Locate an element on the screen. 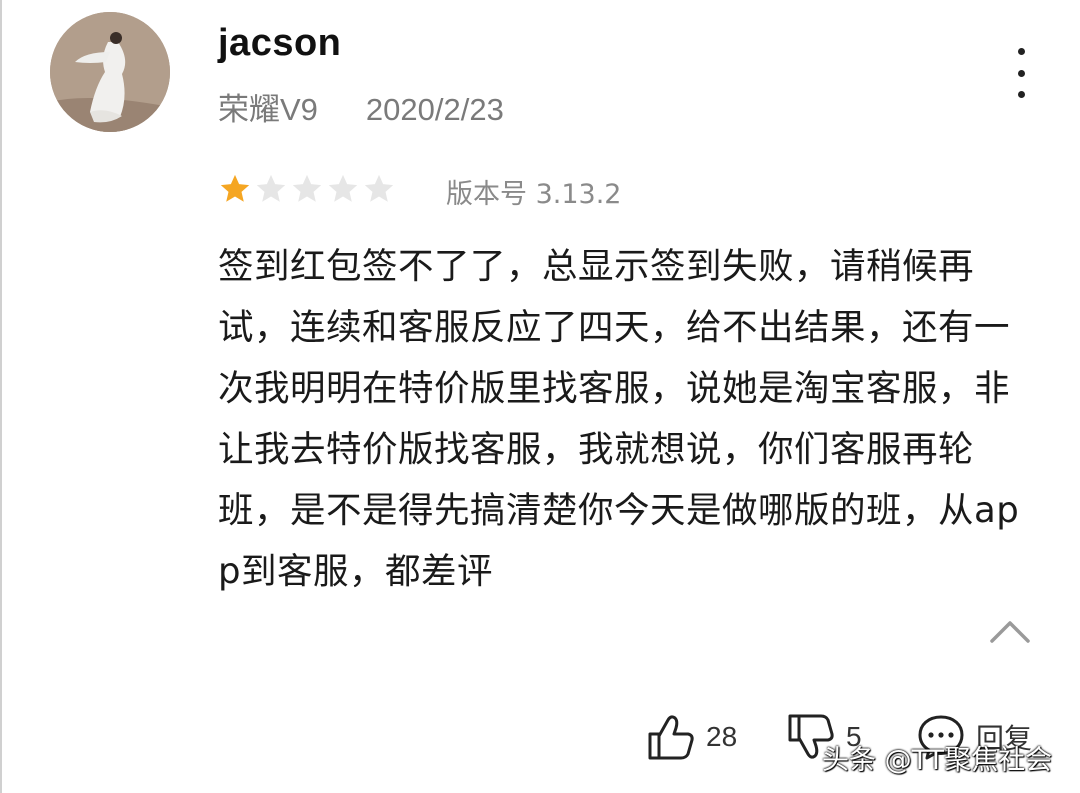 The height and width of the screenshot is (793, 1080). review-date: 2020/2/23 is located at coordinates (434, 109).